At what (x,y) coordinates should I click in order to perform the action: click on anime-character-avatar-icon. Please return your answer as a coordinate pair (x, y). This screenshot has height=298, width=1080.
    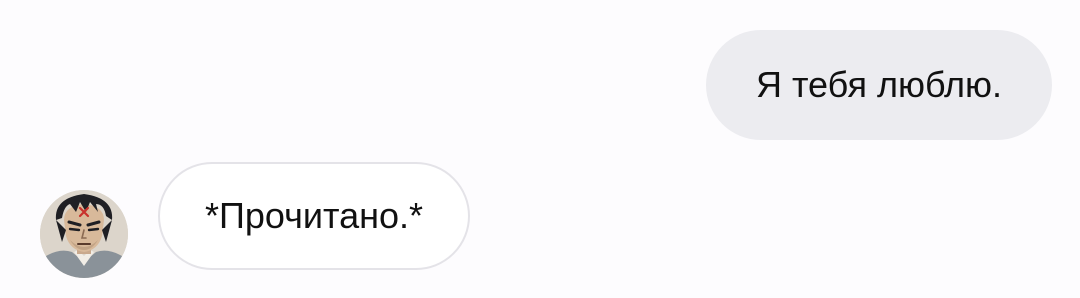
    Looking at the image, I should click on (84, 234).